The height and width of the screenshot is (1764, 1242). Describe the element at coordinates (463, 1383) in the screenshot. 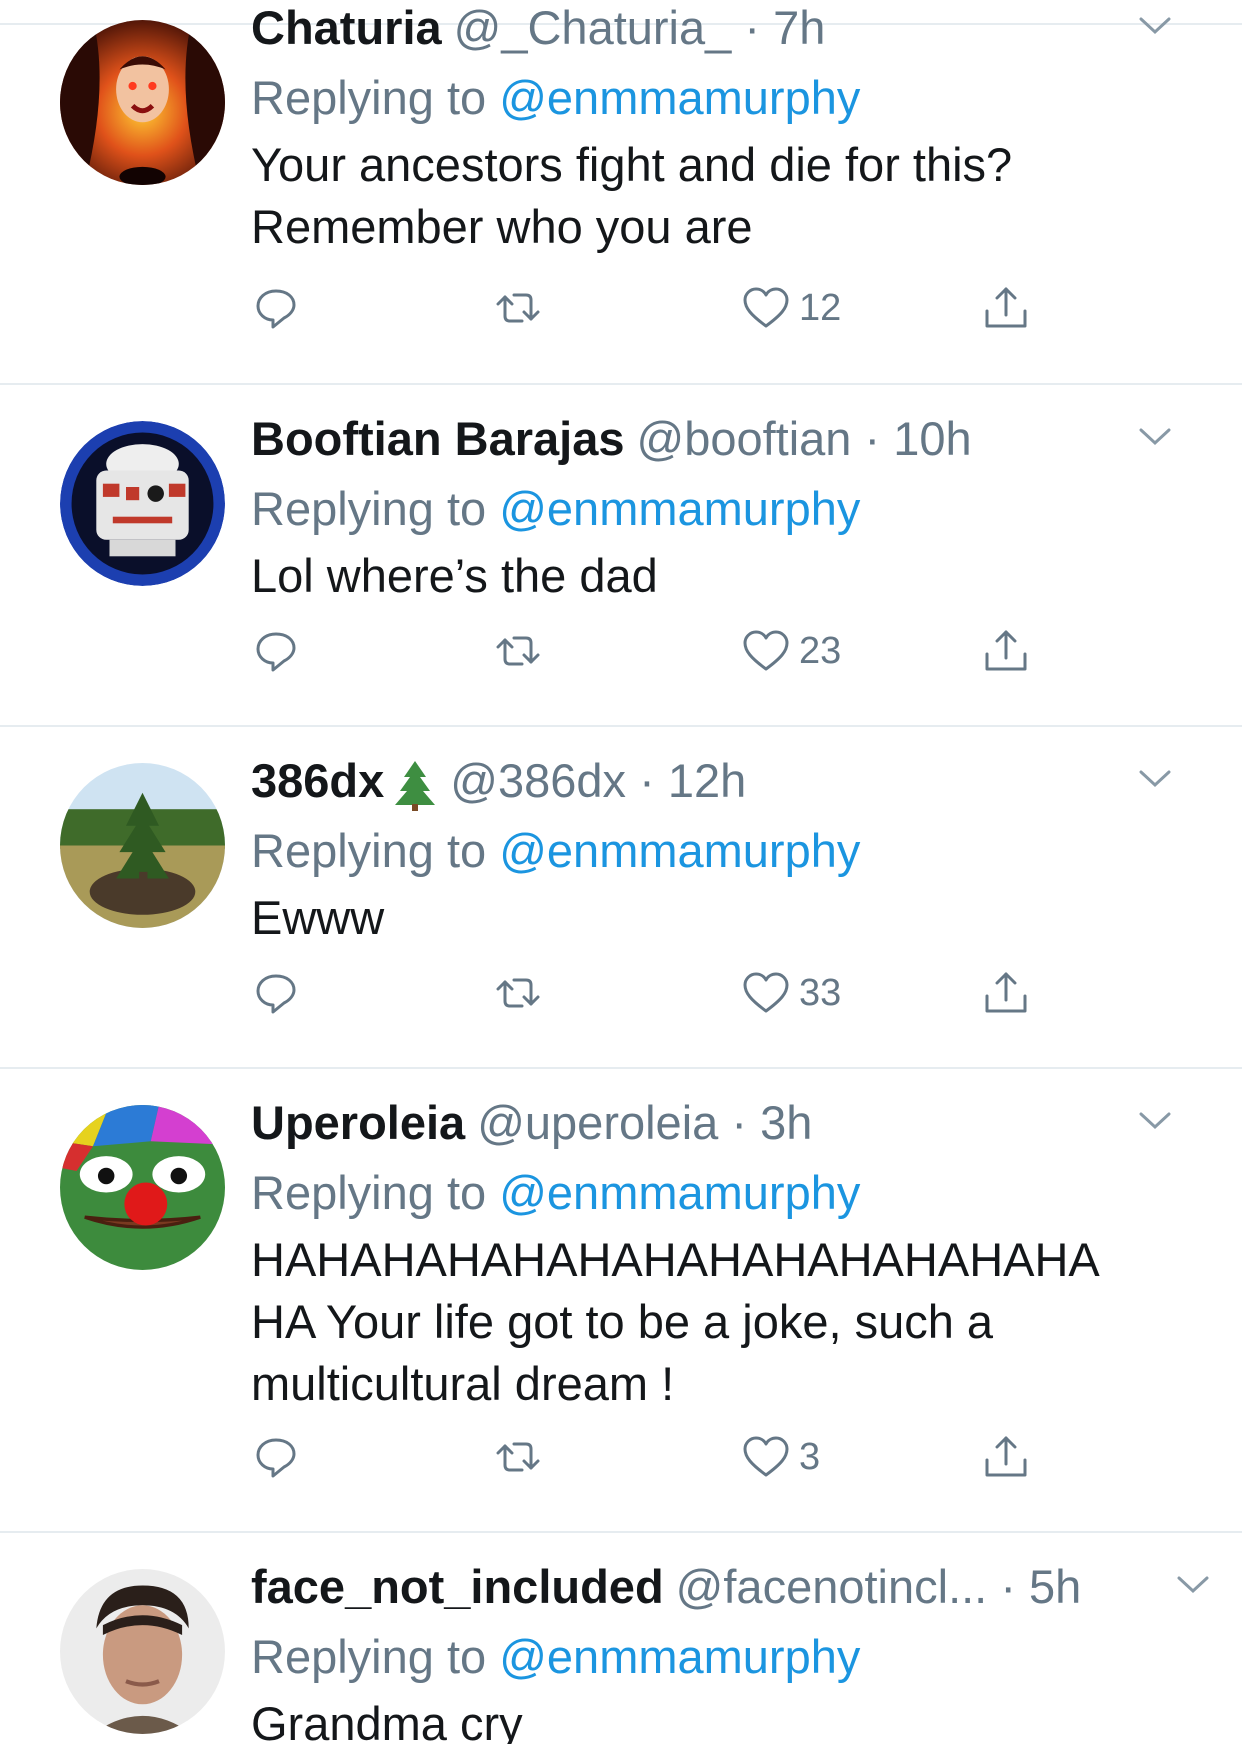

I see `tweet-text-line: multicultural dream !` at that location.